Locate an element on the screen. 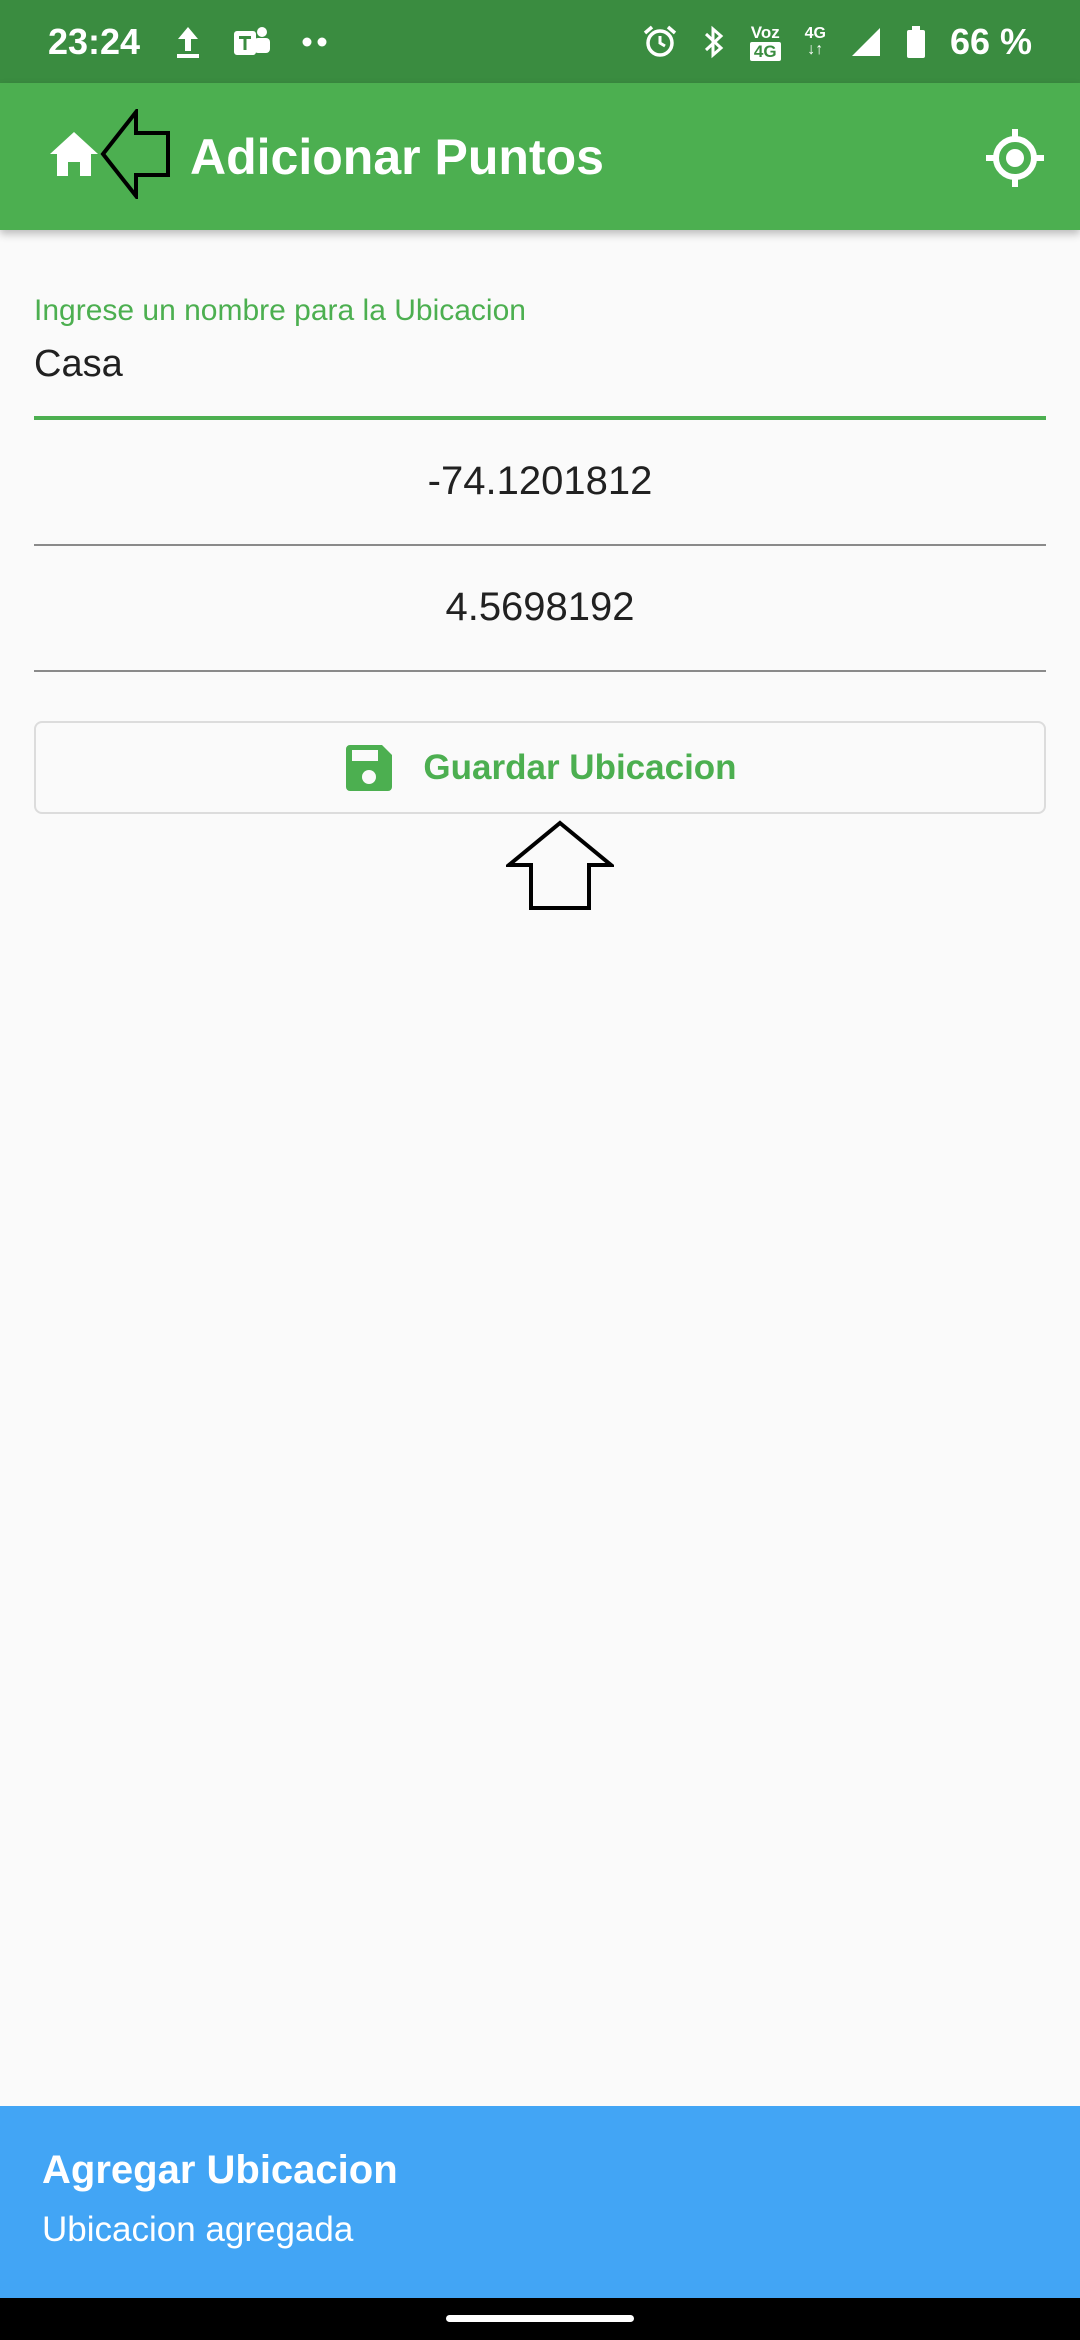 The height and width of the screenshot is (2340, 1080). upload-icon is located at coordinates (188, 42).